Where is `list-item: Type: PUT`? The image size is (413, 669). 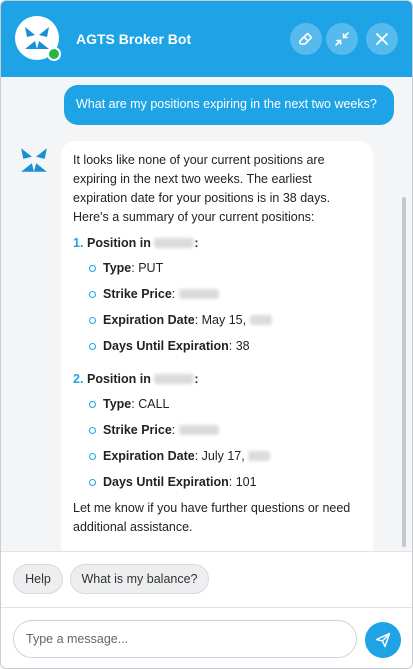 list-item: Type: PUT is located at coordinates (223, 272).